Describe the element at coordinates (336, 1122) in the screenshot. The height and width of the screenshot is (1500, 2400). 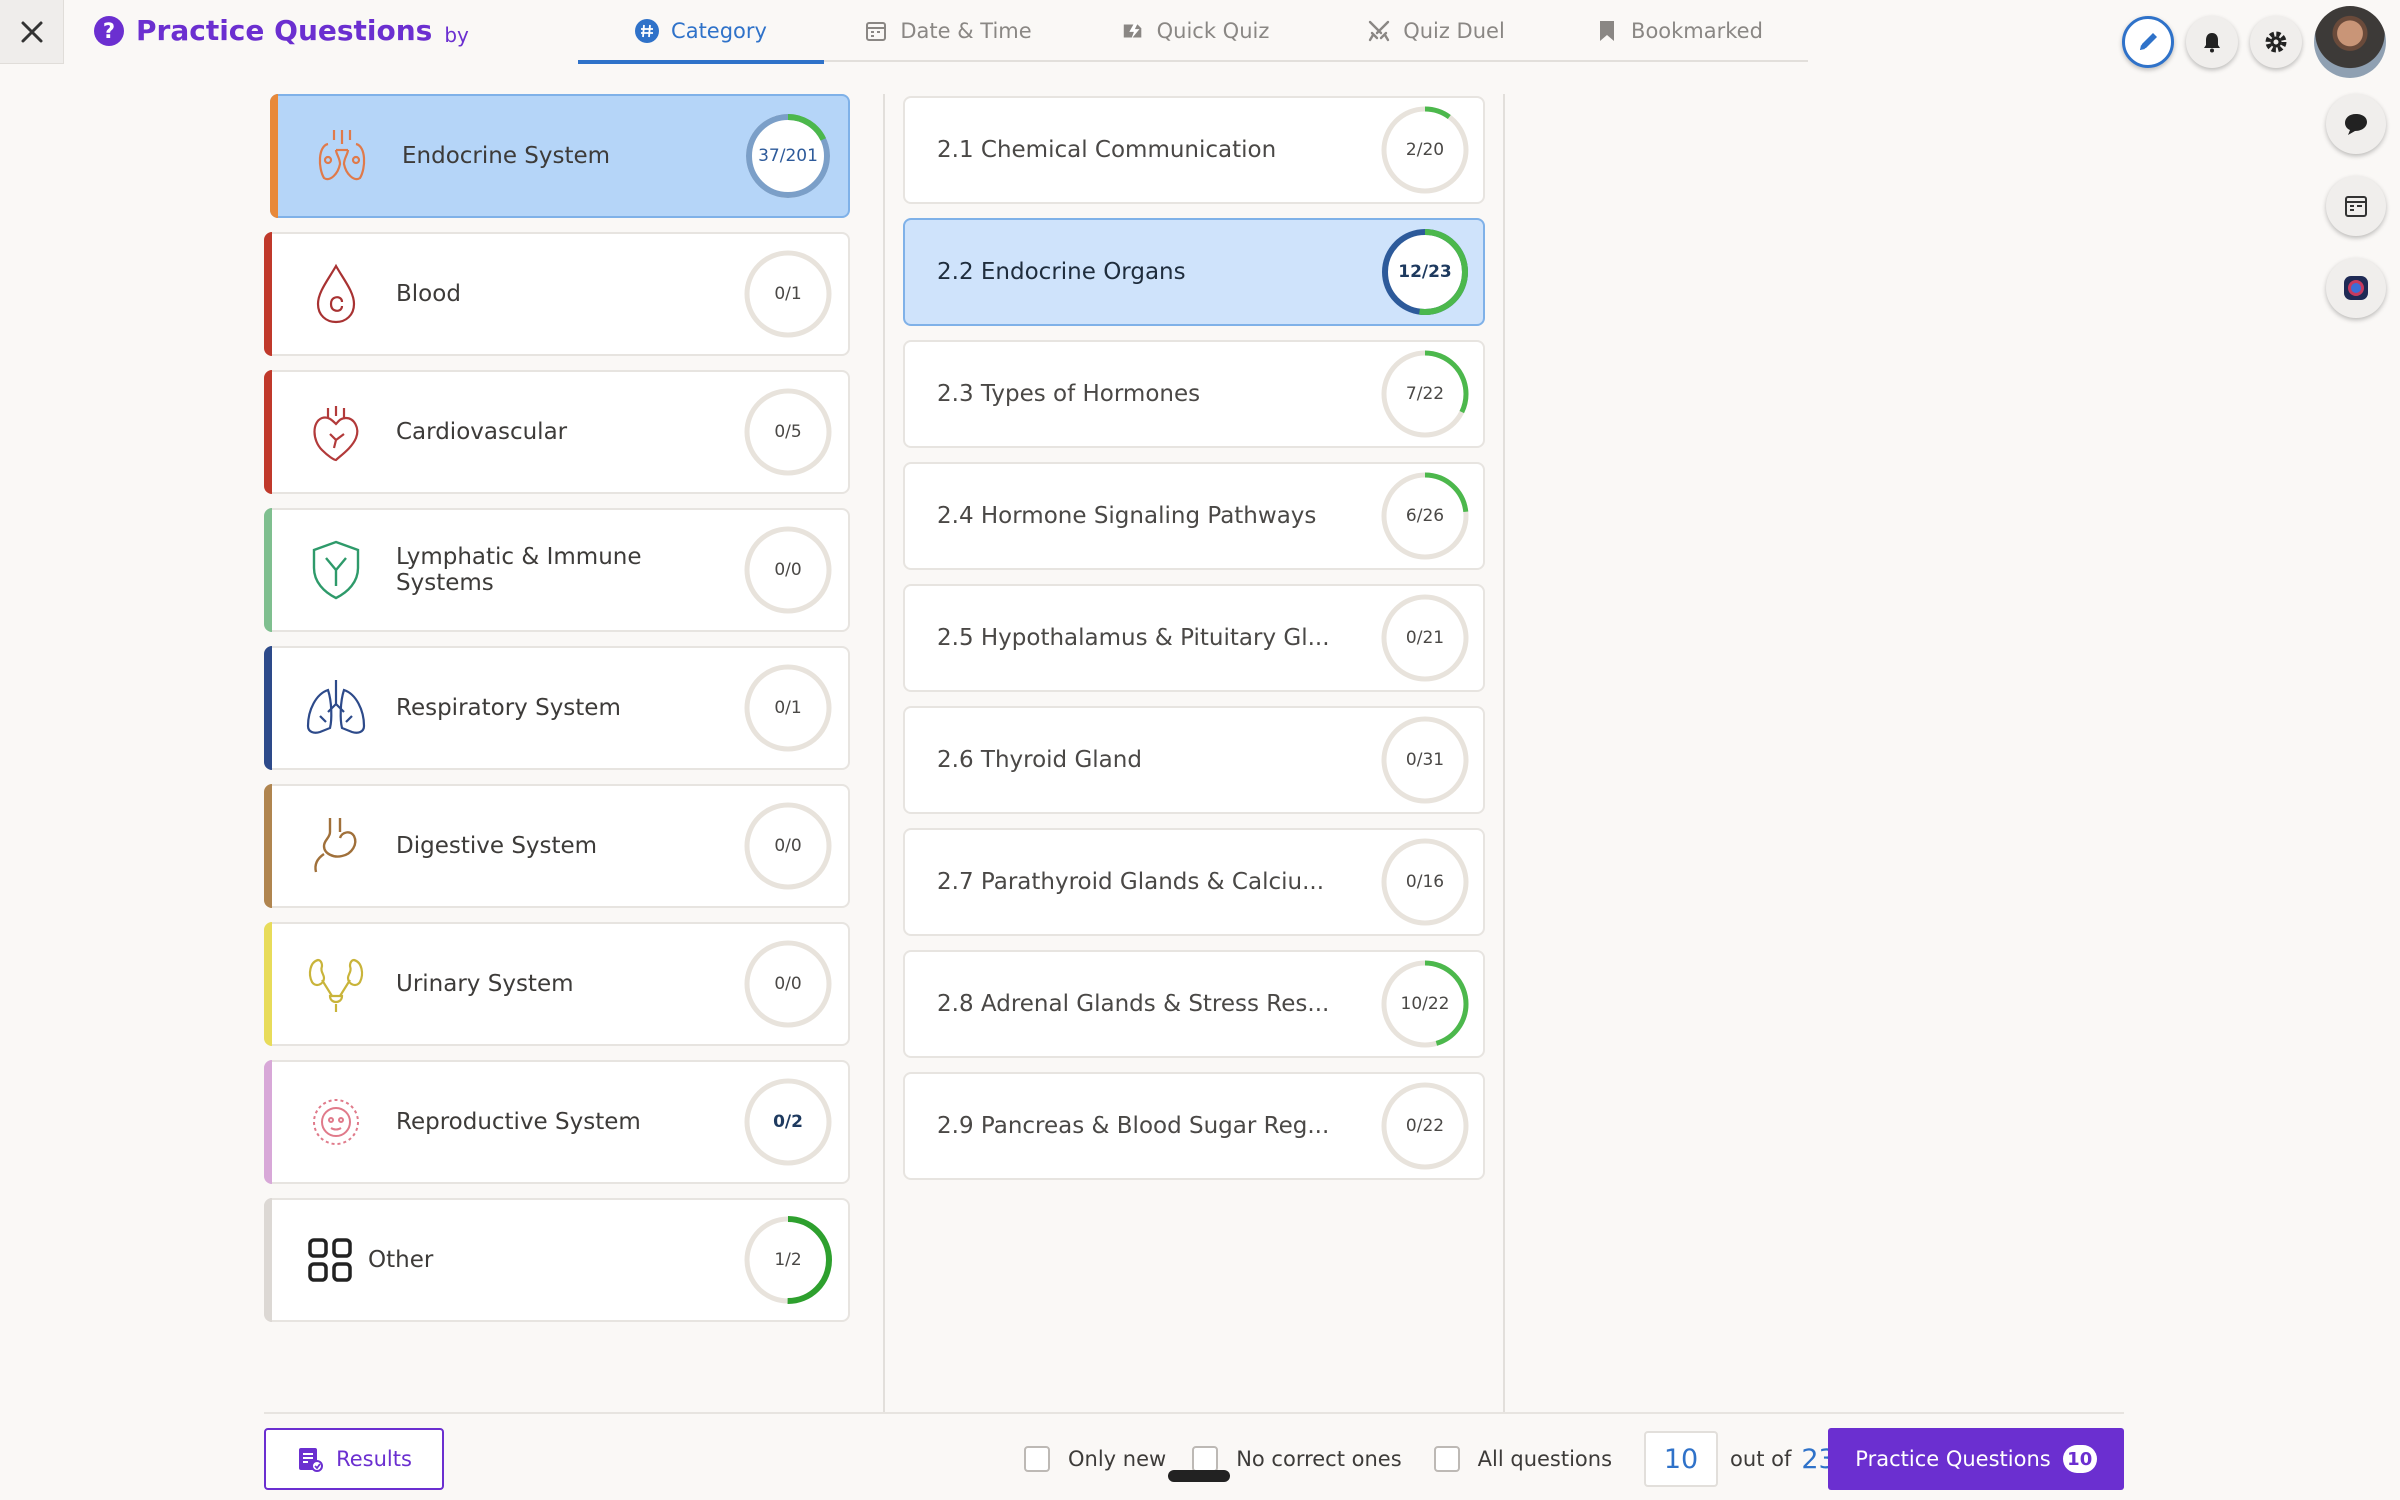
I see `embryo-icon` at that location.